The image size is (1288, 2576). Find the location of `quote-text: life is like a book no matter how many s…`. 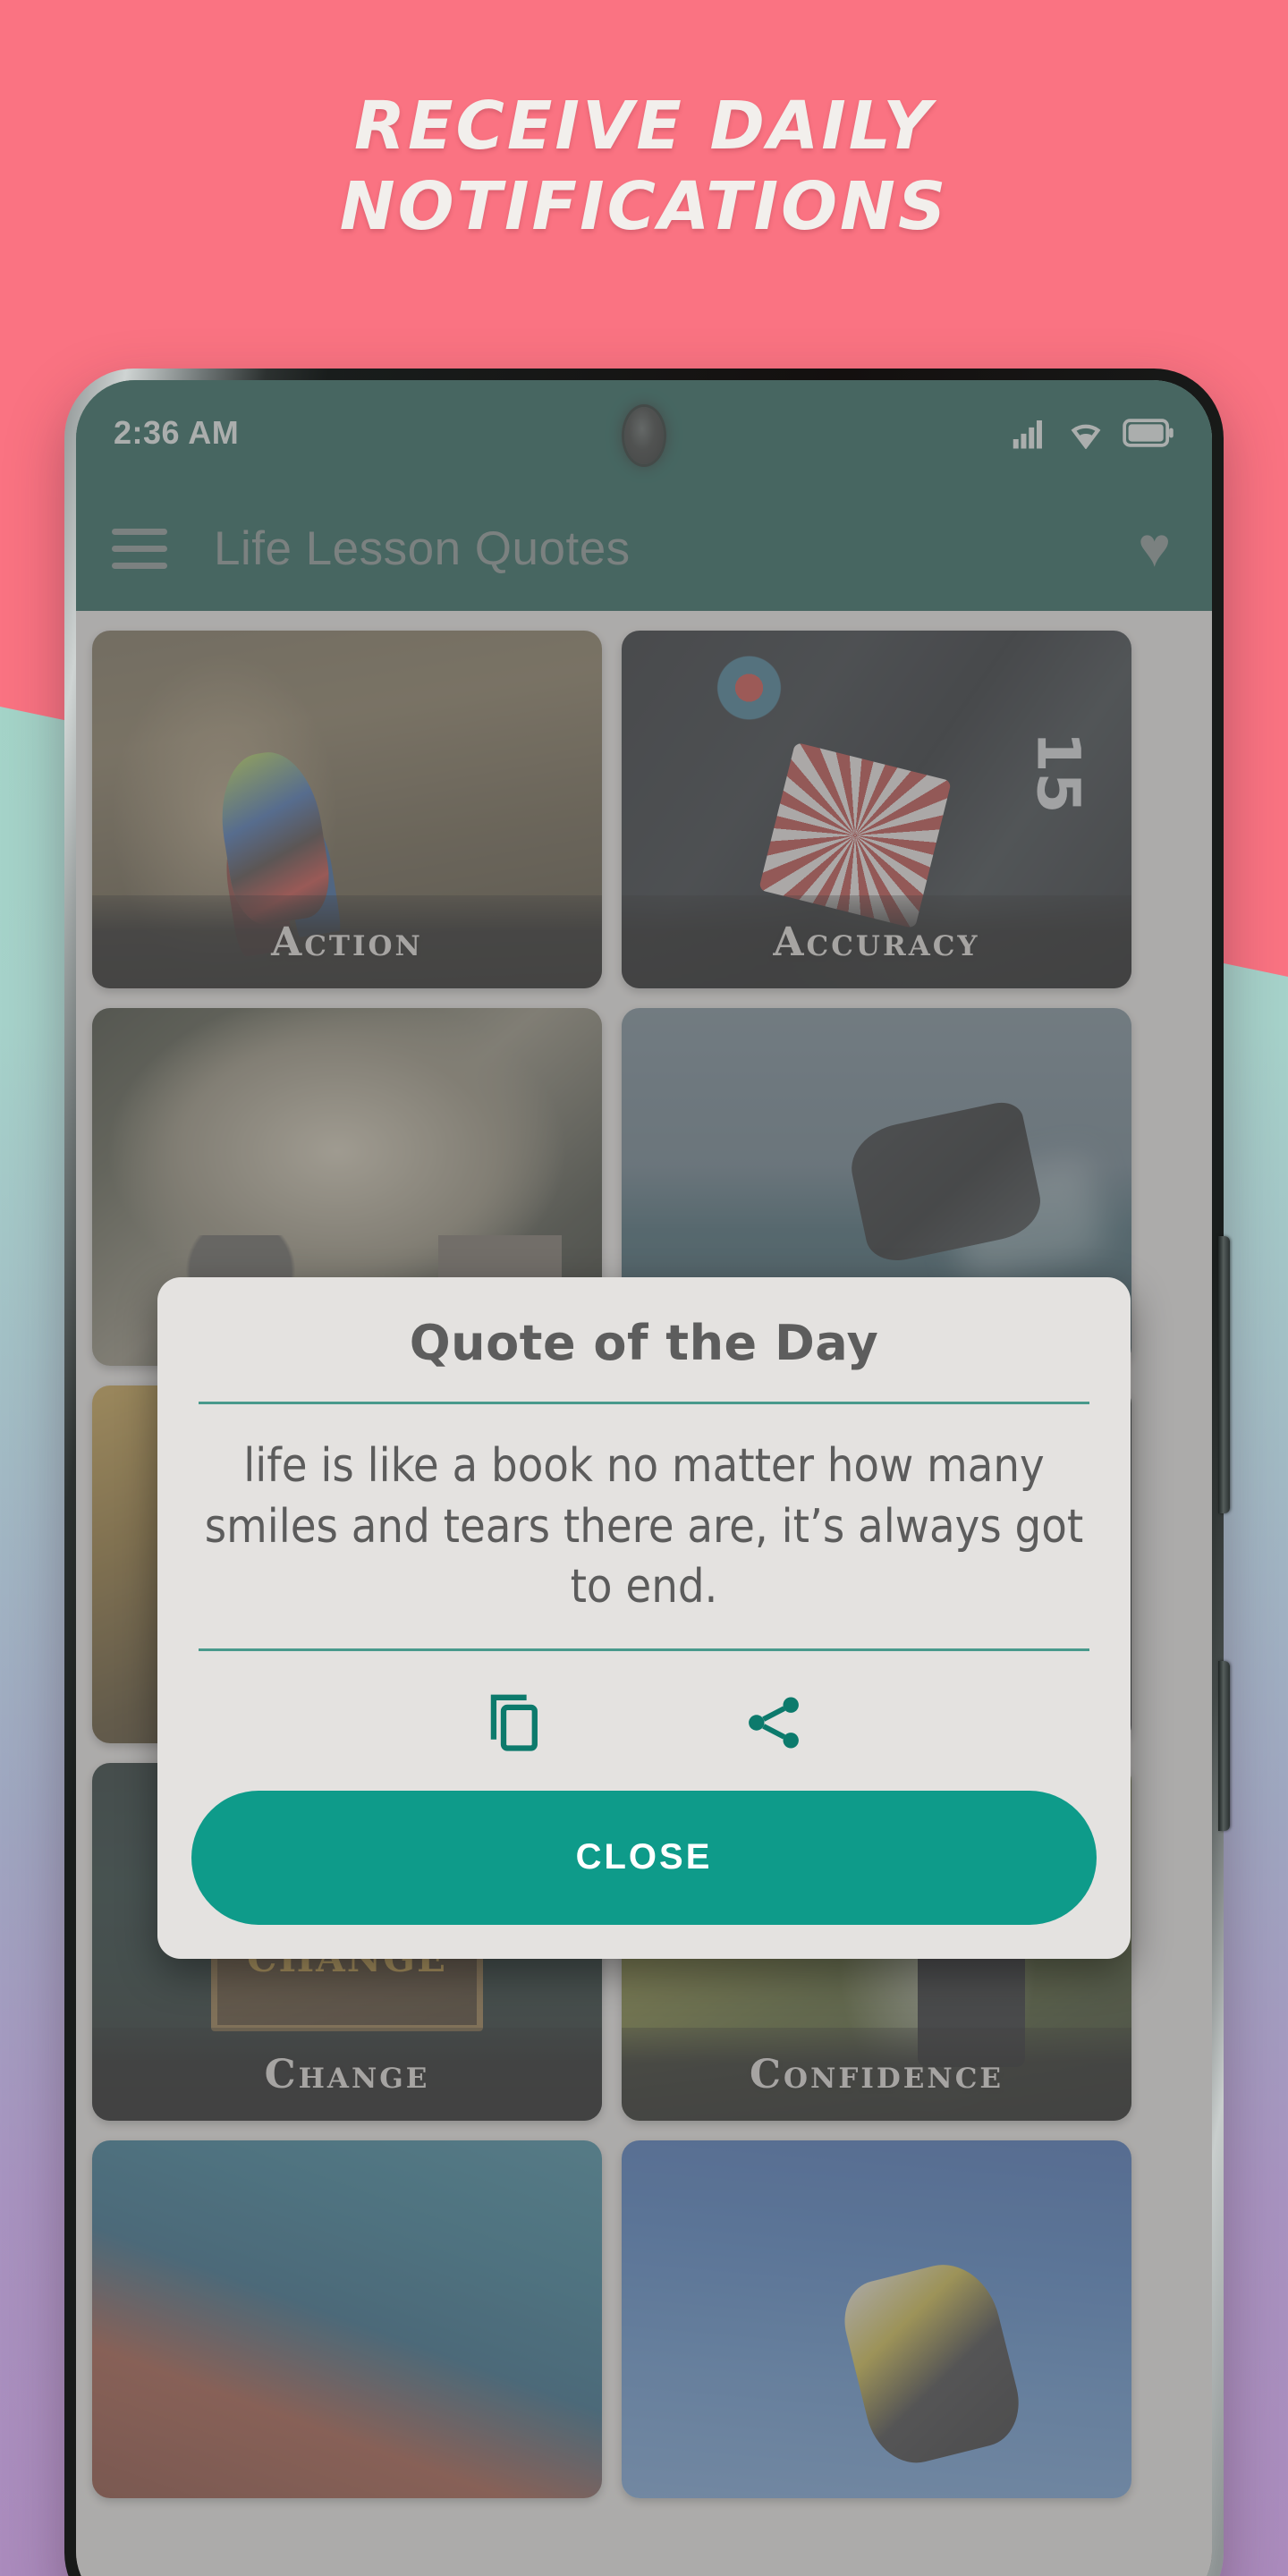

quote-text: life is like a book no matter how many s… is located at coordinates (644, 1526).